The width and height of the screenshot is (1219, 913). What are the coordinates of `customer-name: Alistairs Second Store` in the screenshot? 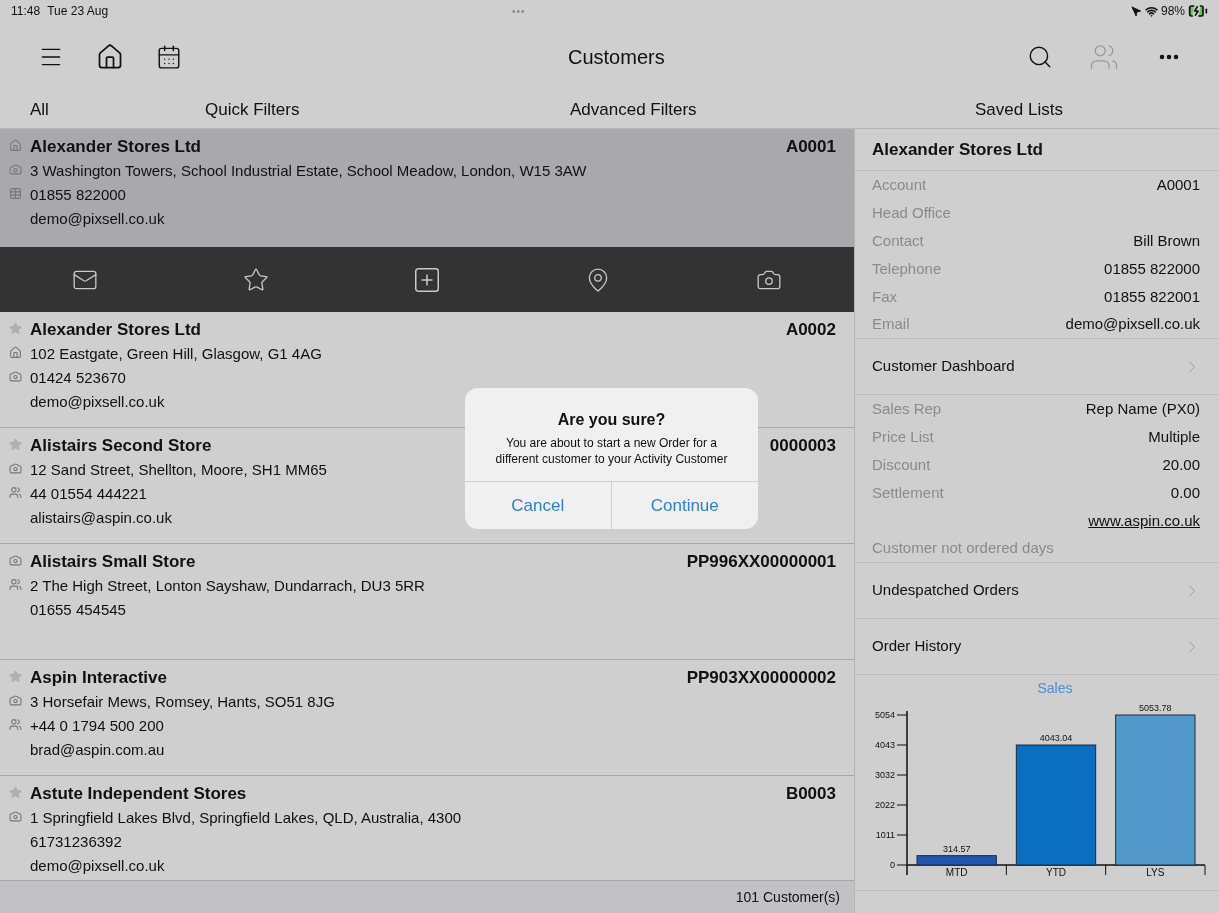 It's located at (121, 446).